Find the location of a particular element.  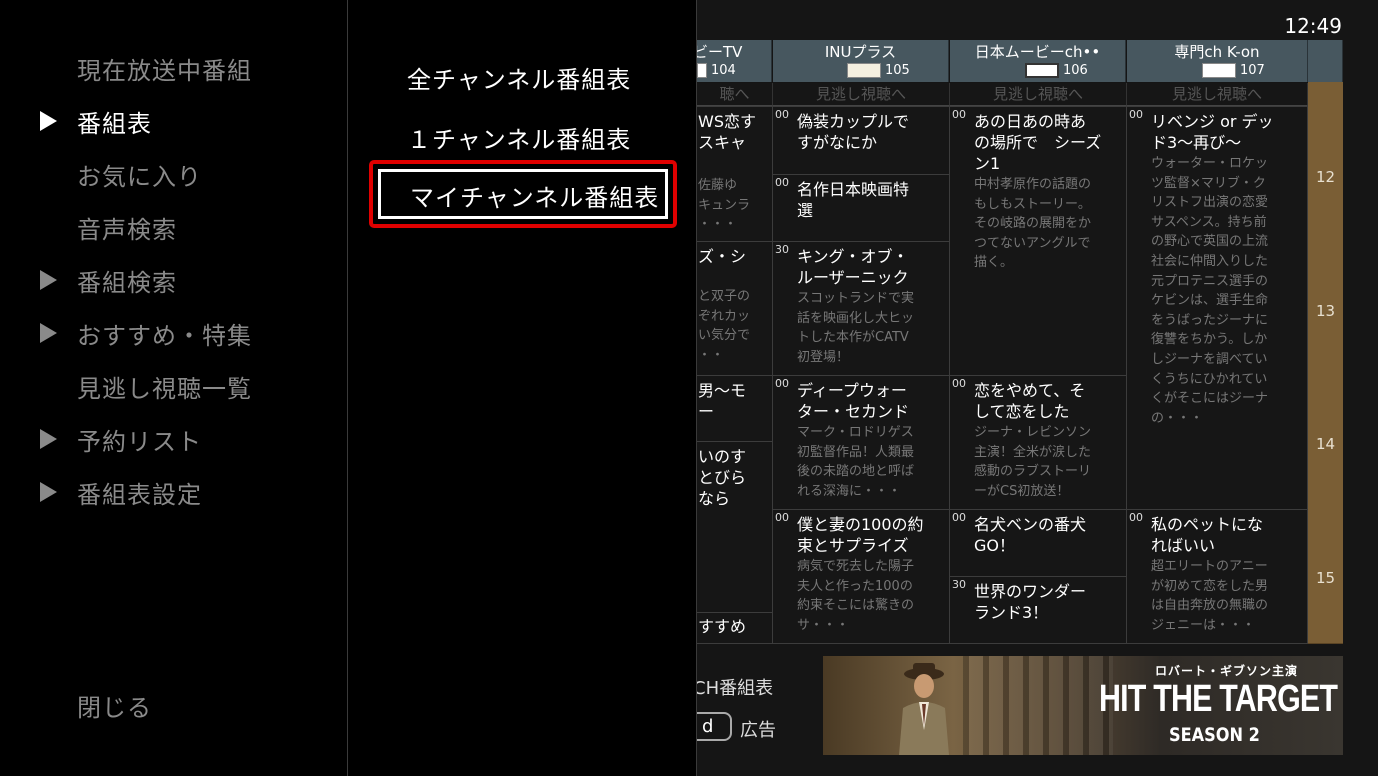

channel-header: 専門ch K-on 107 is located at coordinates (1217, 61).